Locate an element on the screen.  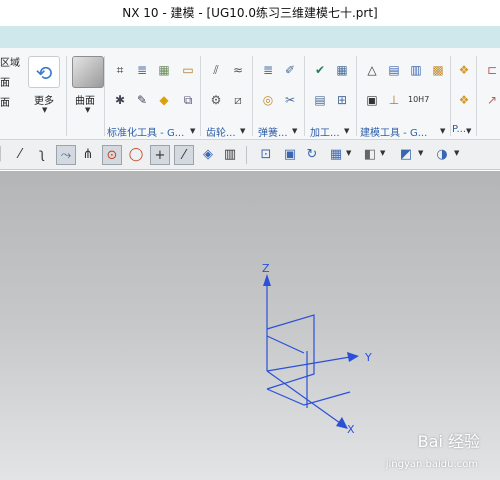
ribbon-partial-label-2: 面 is located at coordinates (5, 81).